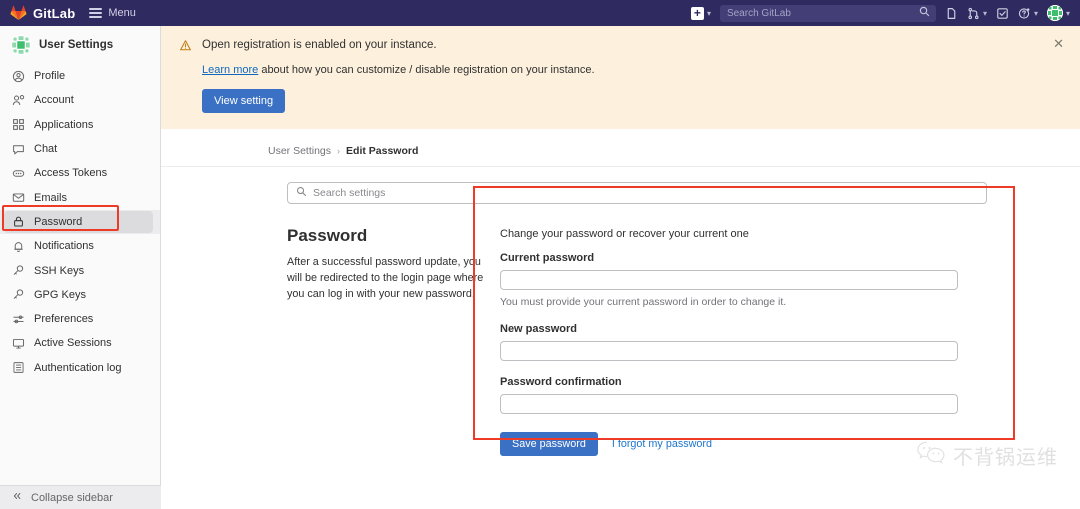  Describe the element at coordinates (827, 13) in the screenshot. I see `global-search-input: Search GitLab` at that location.